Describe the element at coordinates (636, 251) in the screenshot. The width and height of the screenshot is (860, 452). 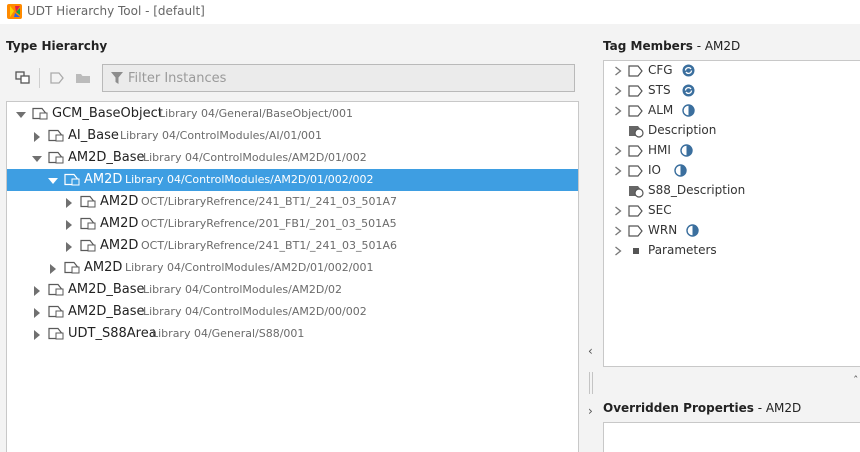
I see `parameters-icon` at that location.